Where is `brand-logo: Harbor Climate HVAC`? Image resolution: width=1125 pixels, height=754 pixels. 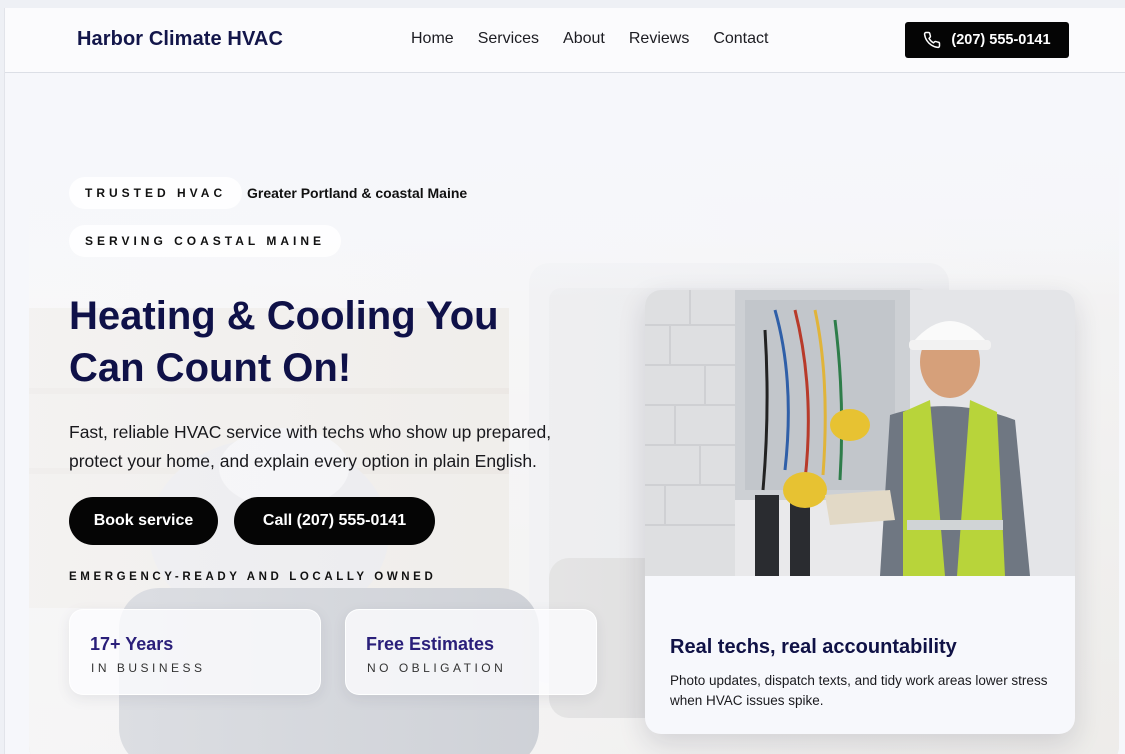 brand-logo: Harbor Climate HVAC is located at coordinates (180, 39).